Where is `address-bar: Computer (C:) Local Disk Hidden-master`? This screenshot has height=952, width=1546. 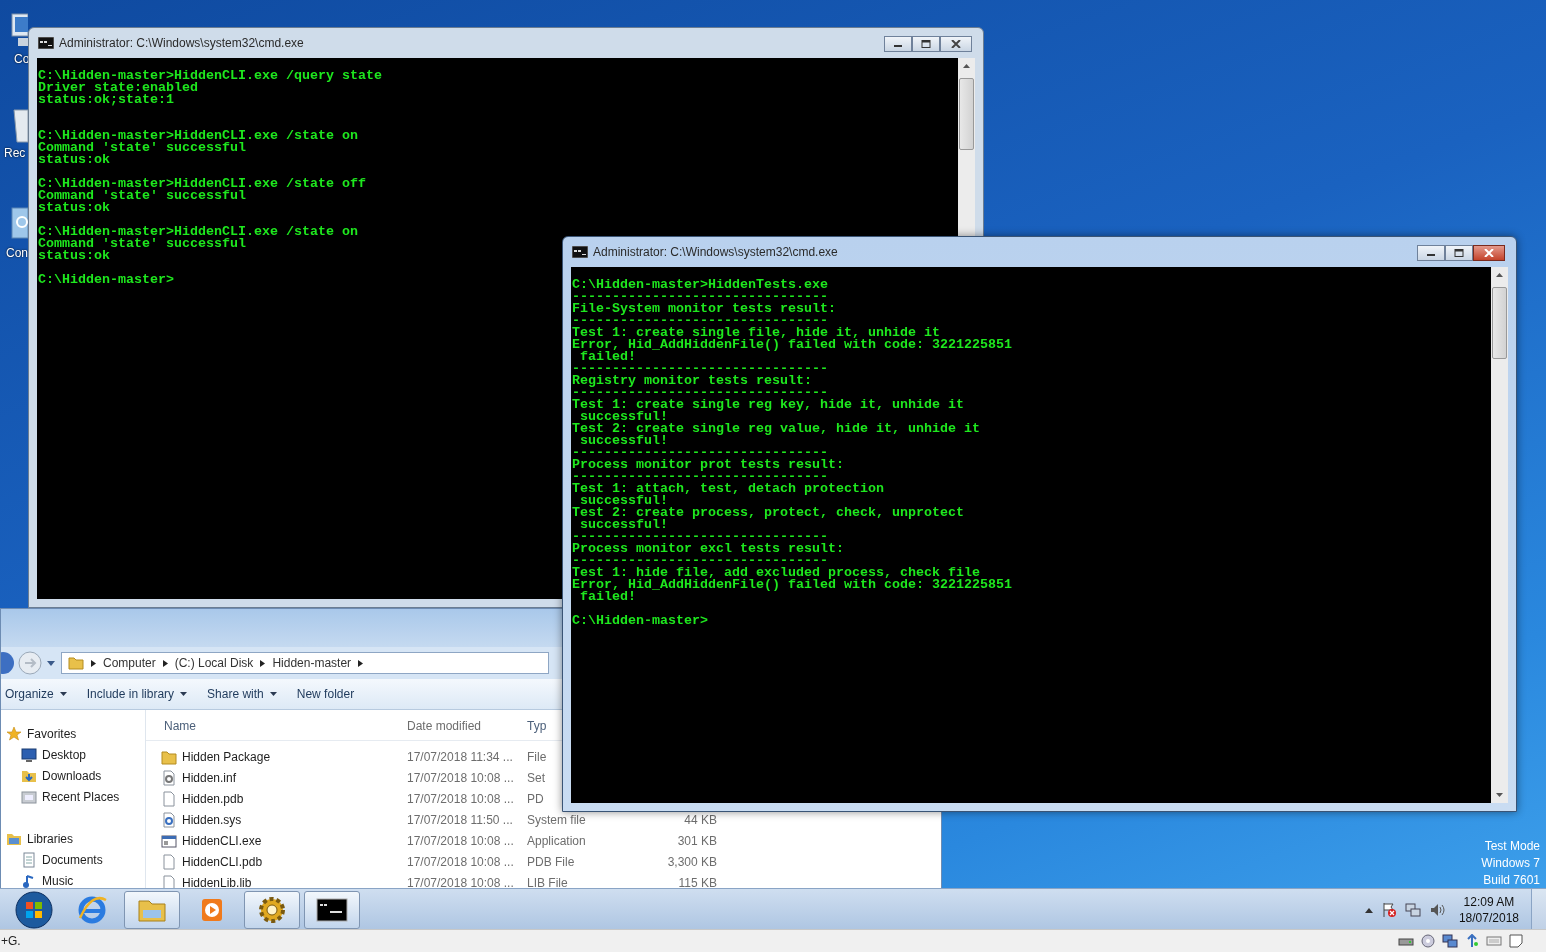 address-bar: Computer (C:) Local Disk Hidden-master is located at coordinates (305, 663).